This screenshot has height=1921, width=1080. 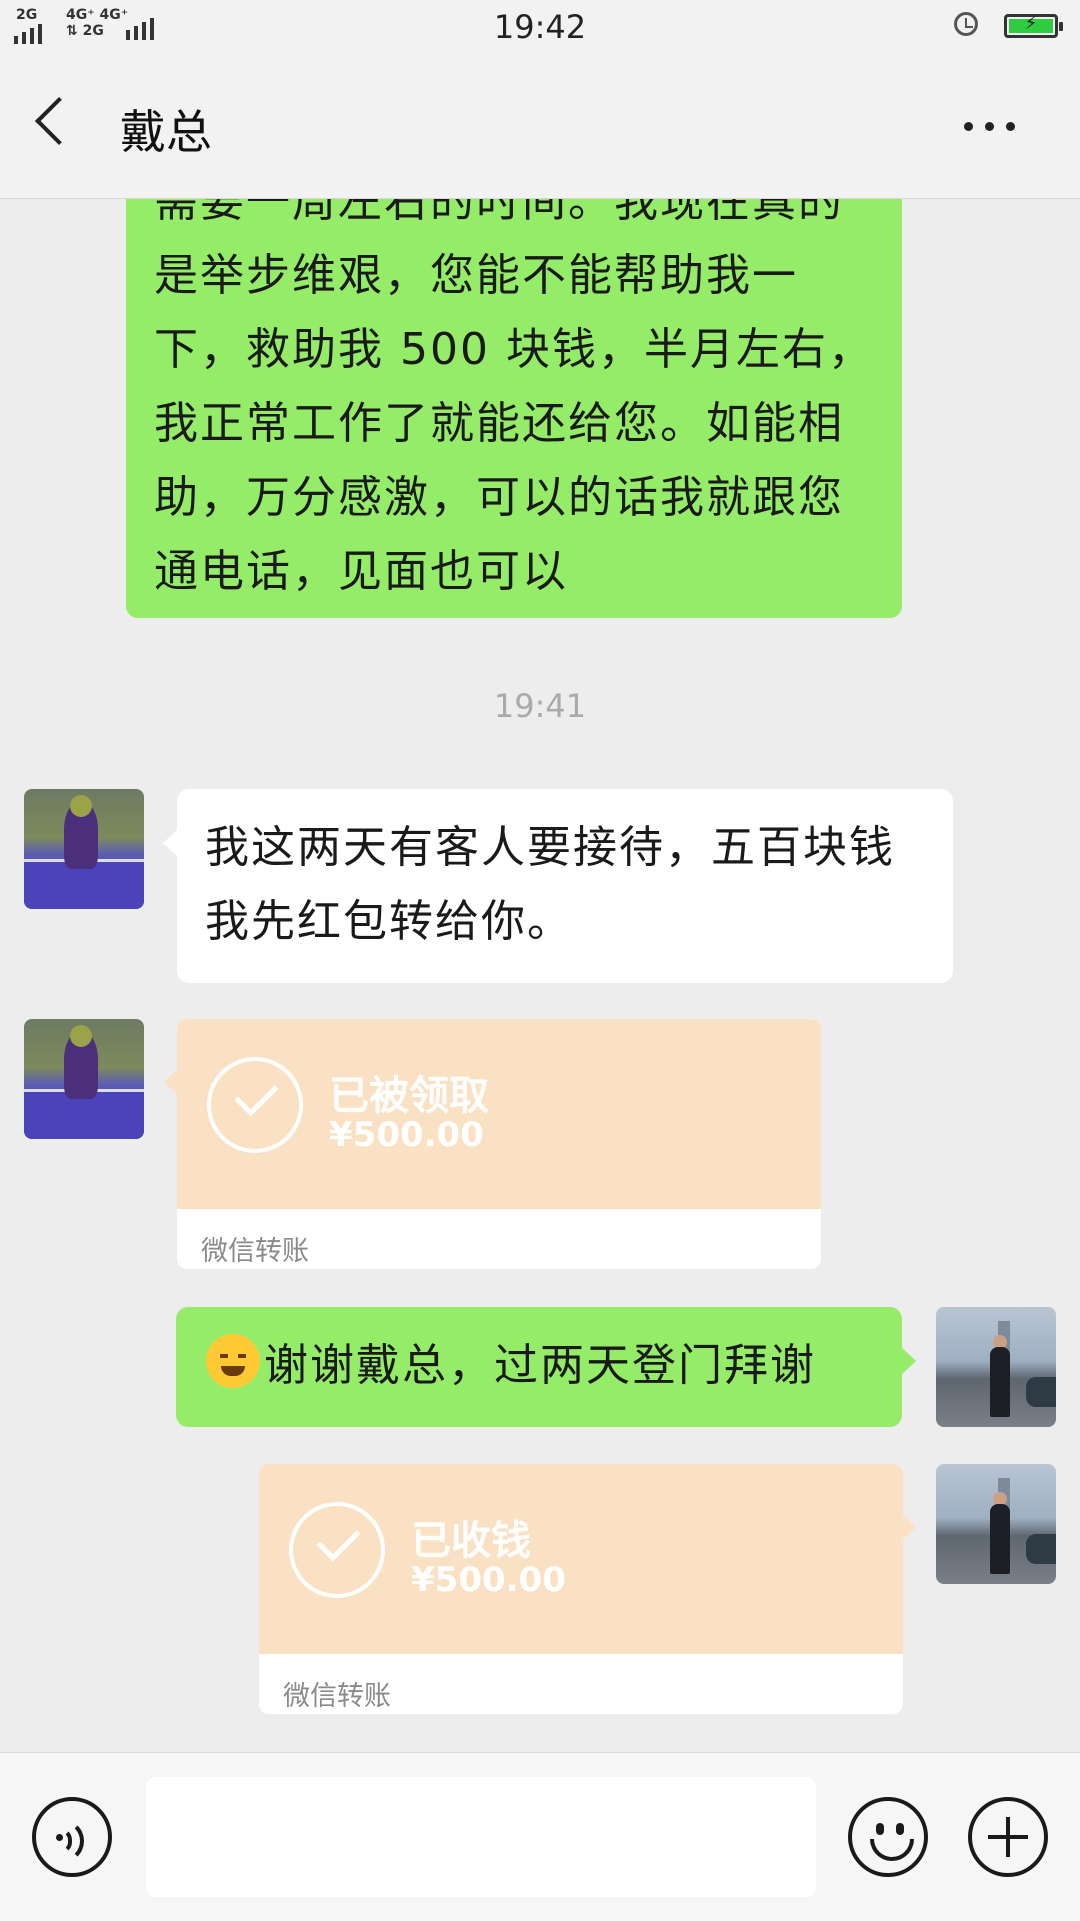 I want to click on message-bubble-contact: 我这两天有客人要接待，五百块钱我先红包转给你。, so click(x=558, y=886).